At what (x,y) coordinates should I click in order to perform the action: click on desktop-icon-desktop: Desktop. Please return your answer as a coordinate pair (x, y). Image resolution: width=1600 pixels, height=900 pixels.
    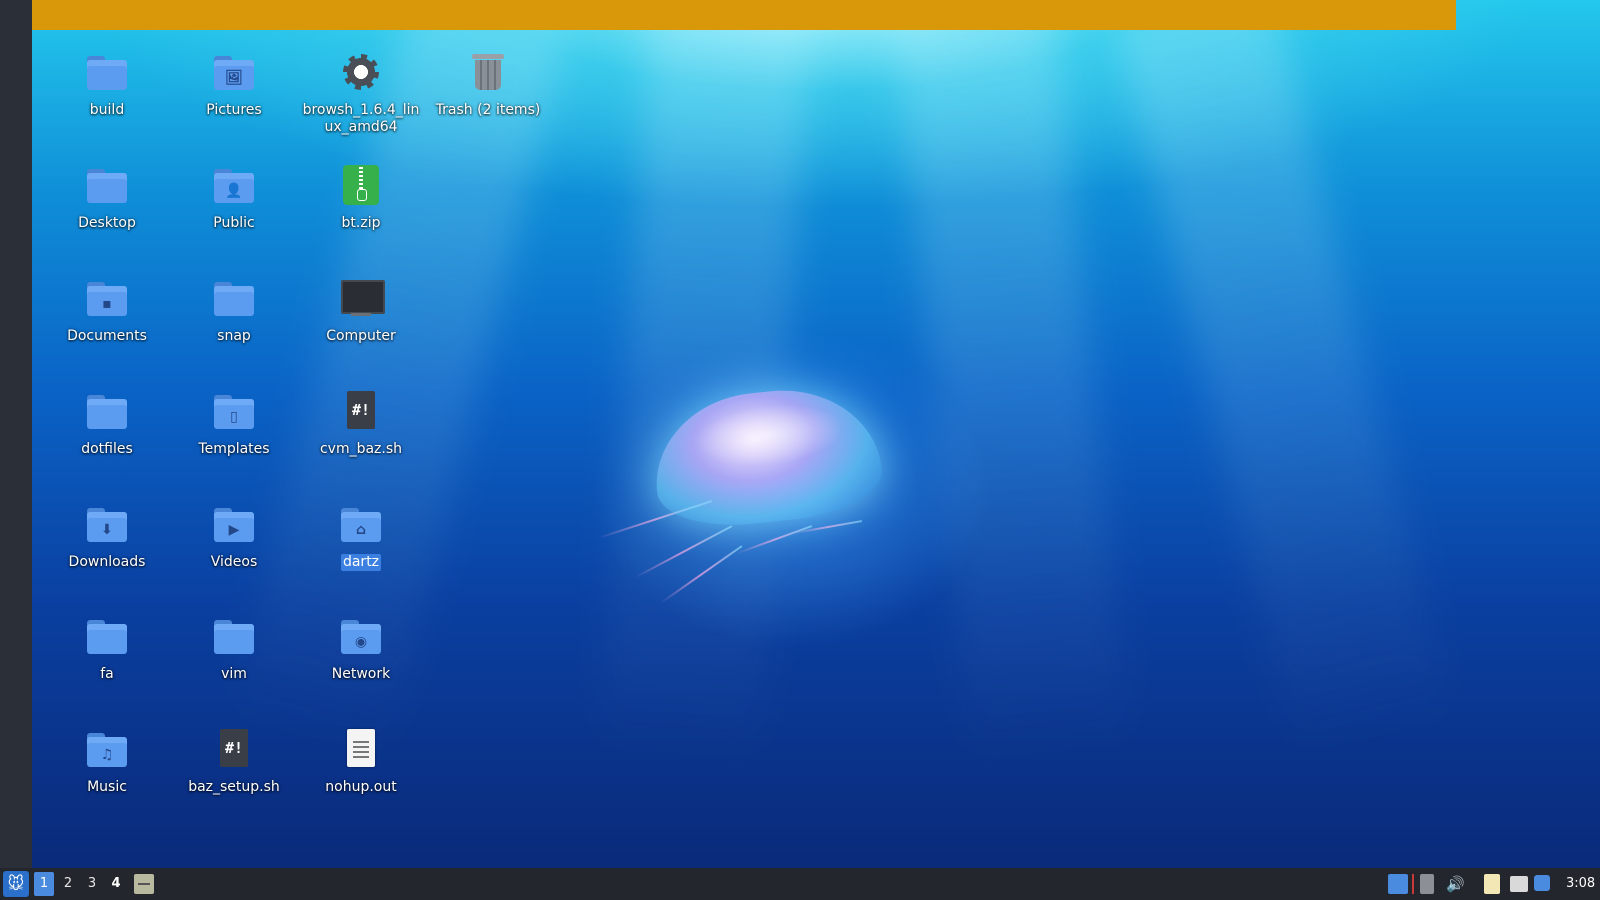
    Looking at the image, I should click on (107, 198).